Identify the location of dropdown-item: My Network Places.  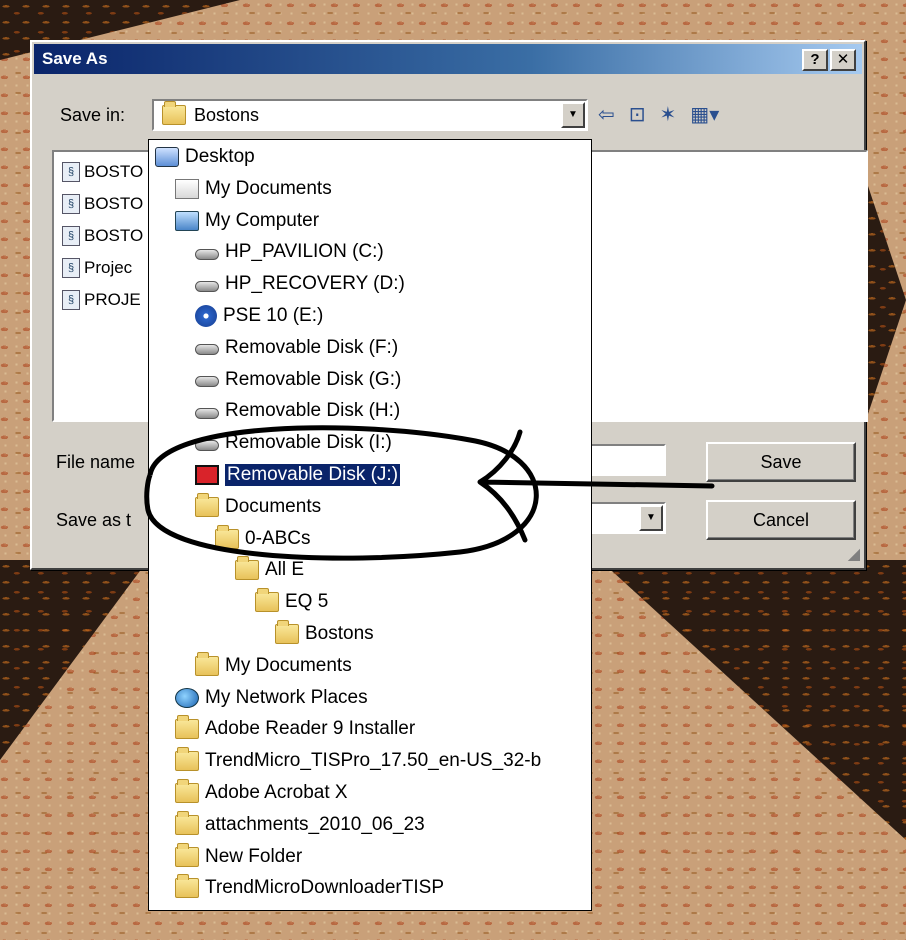
(271, 698).